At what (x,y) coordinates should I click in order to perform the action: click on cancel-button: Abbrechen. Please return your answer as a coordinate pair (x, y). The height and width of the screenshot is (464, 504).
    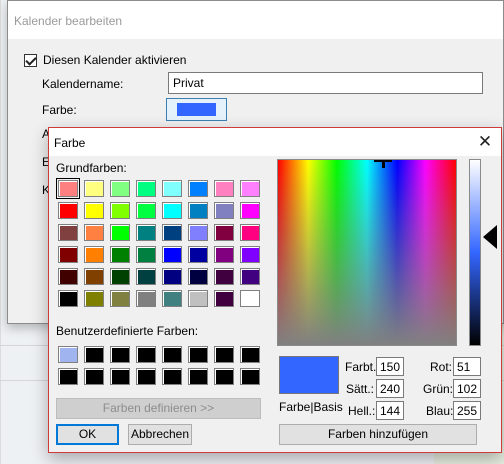
    Looking at the image, I should click on (160, 434).